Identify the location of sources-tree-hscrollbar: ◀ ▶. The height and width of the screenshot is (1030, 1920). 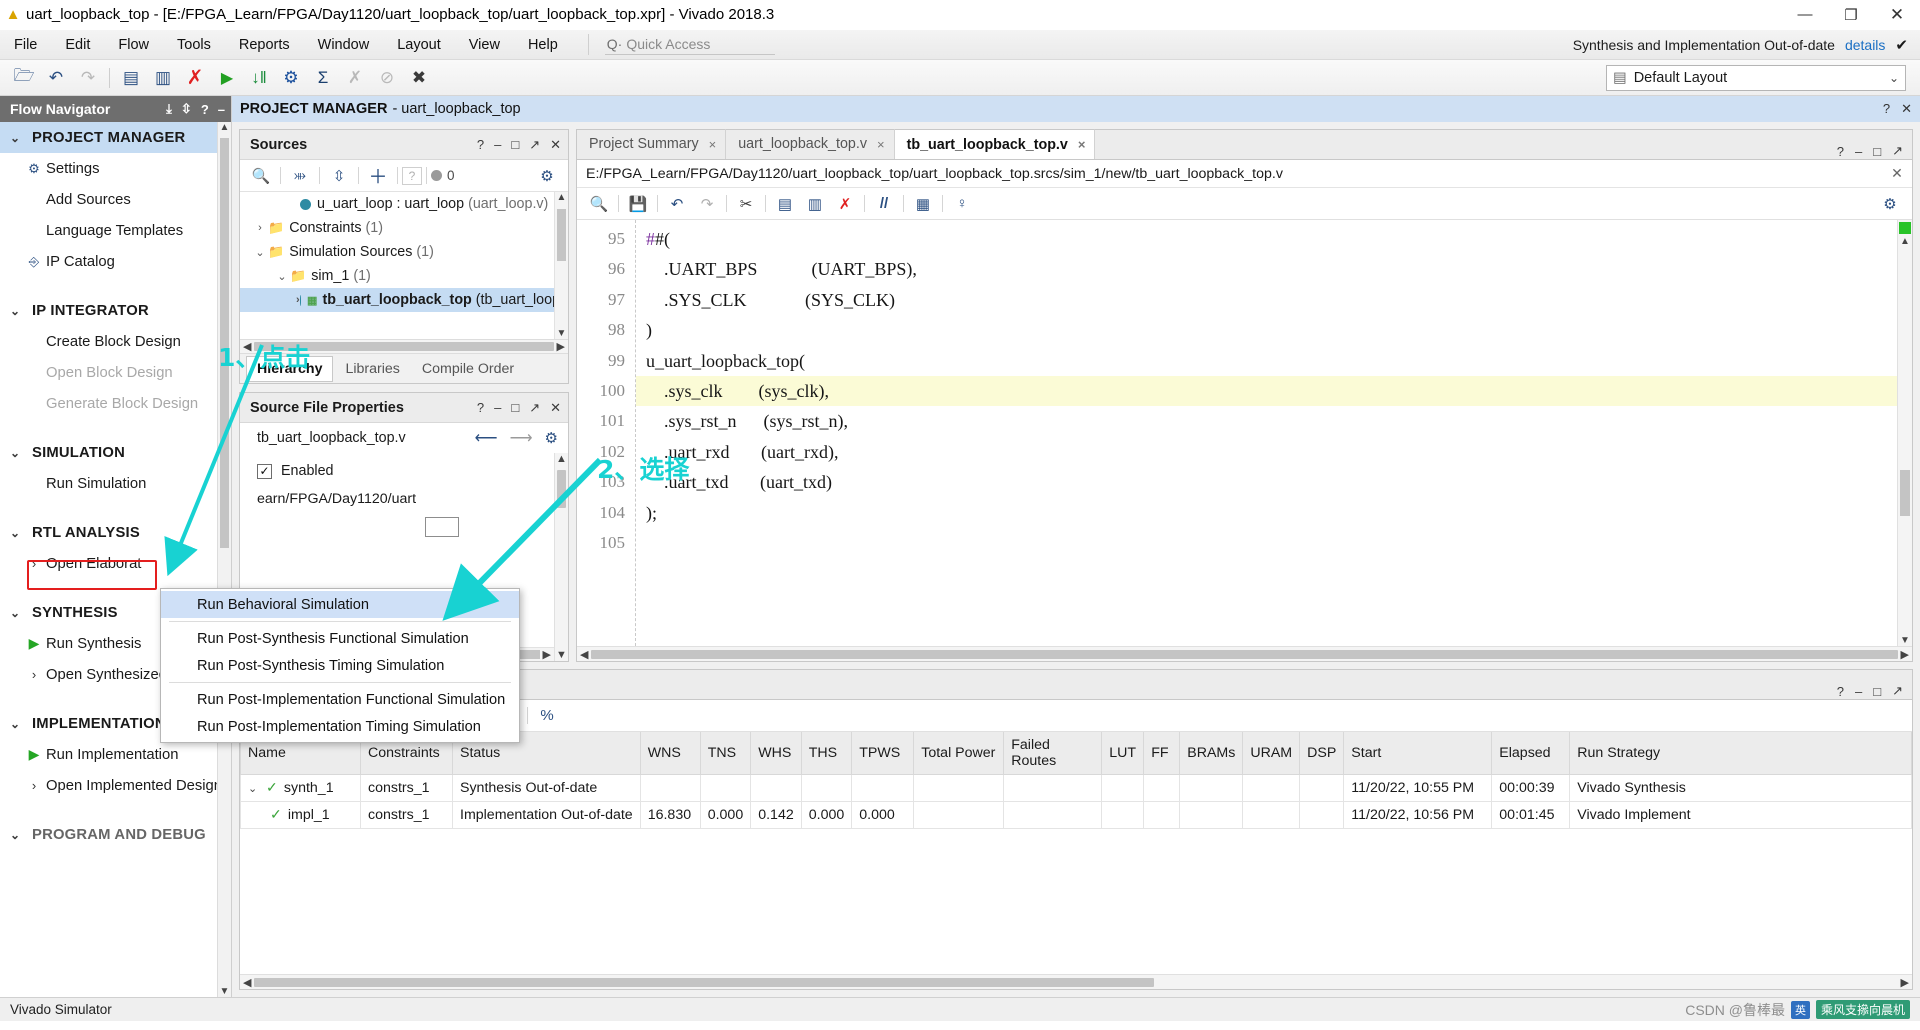
(404, 346).